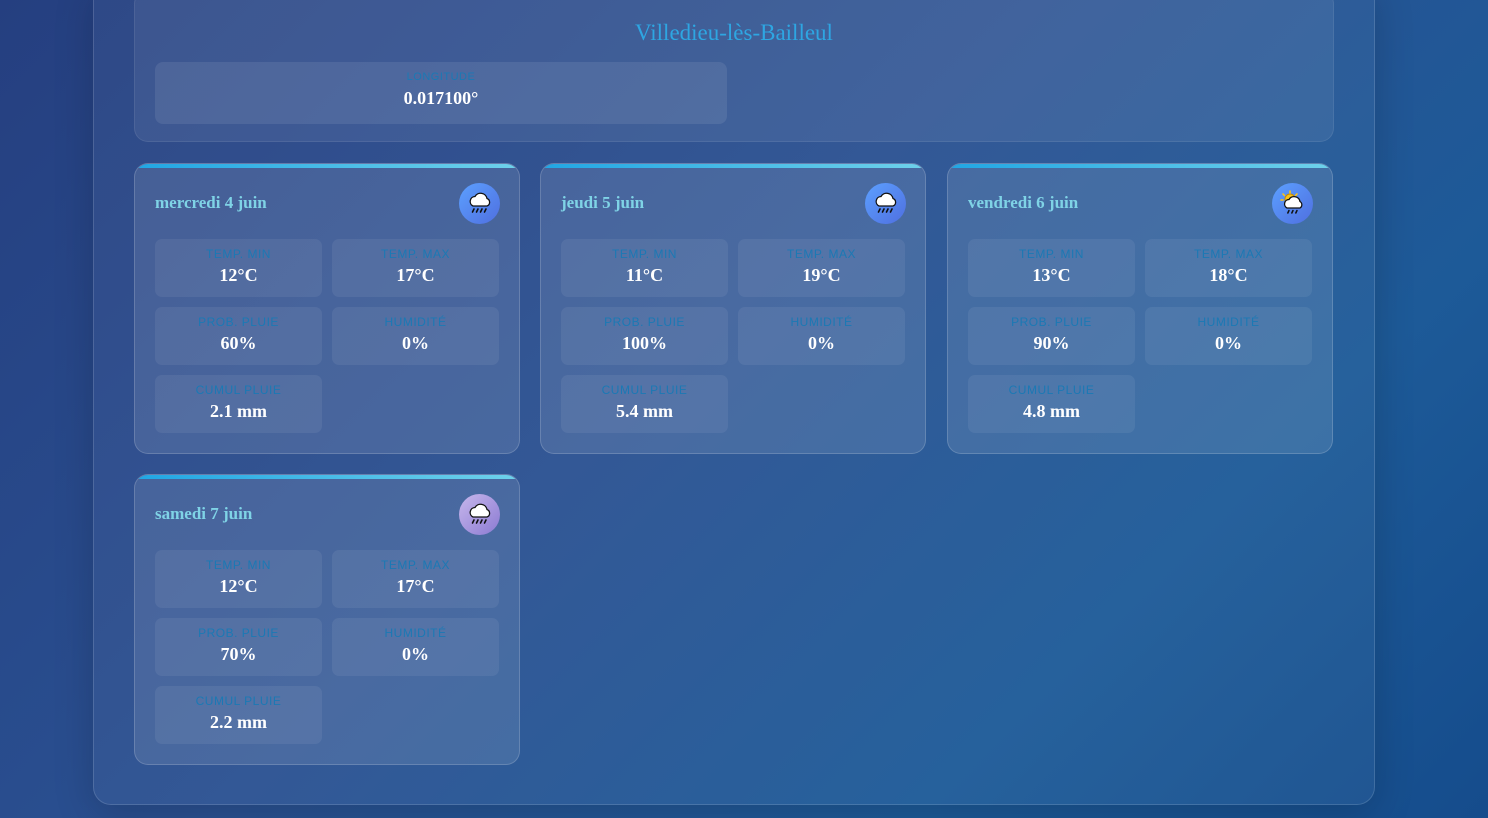 The width and height of the screenshot is (1488, 818). Describe the element at coordinates (238, 654) in the screenshot. I see `prob-pluie-value: 70%` at that location.